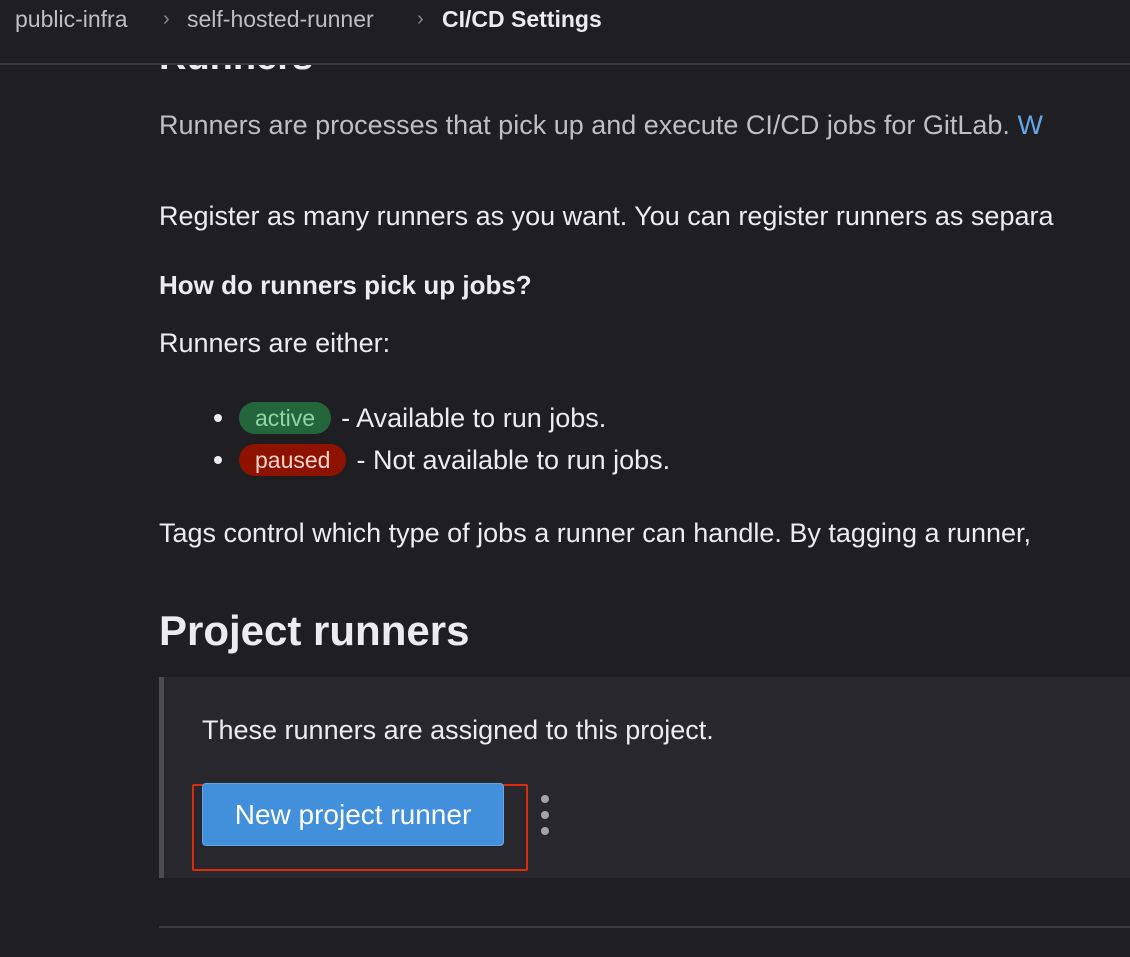 Image resolution: width=1130 pixels, height=957 pixels. I want to click on learn-more-link: W, so click(1029, 125).